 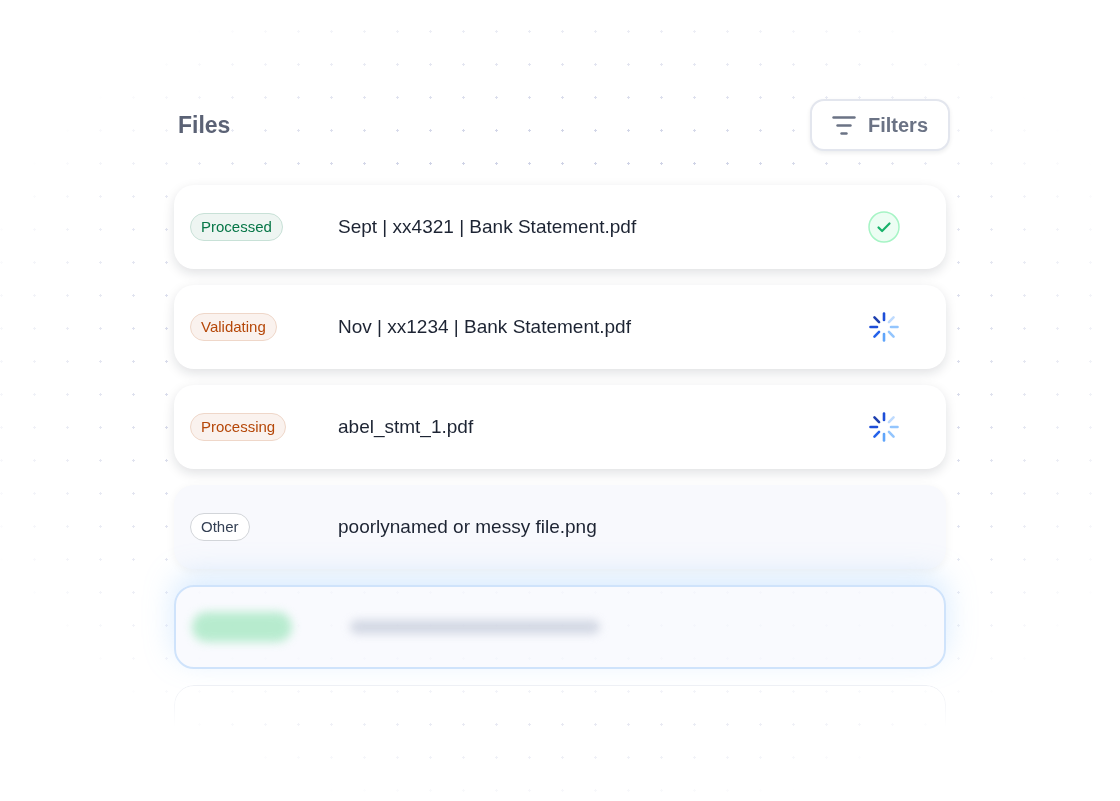 I want to click on status-tag: Processing, so click(x=238, y=427).